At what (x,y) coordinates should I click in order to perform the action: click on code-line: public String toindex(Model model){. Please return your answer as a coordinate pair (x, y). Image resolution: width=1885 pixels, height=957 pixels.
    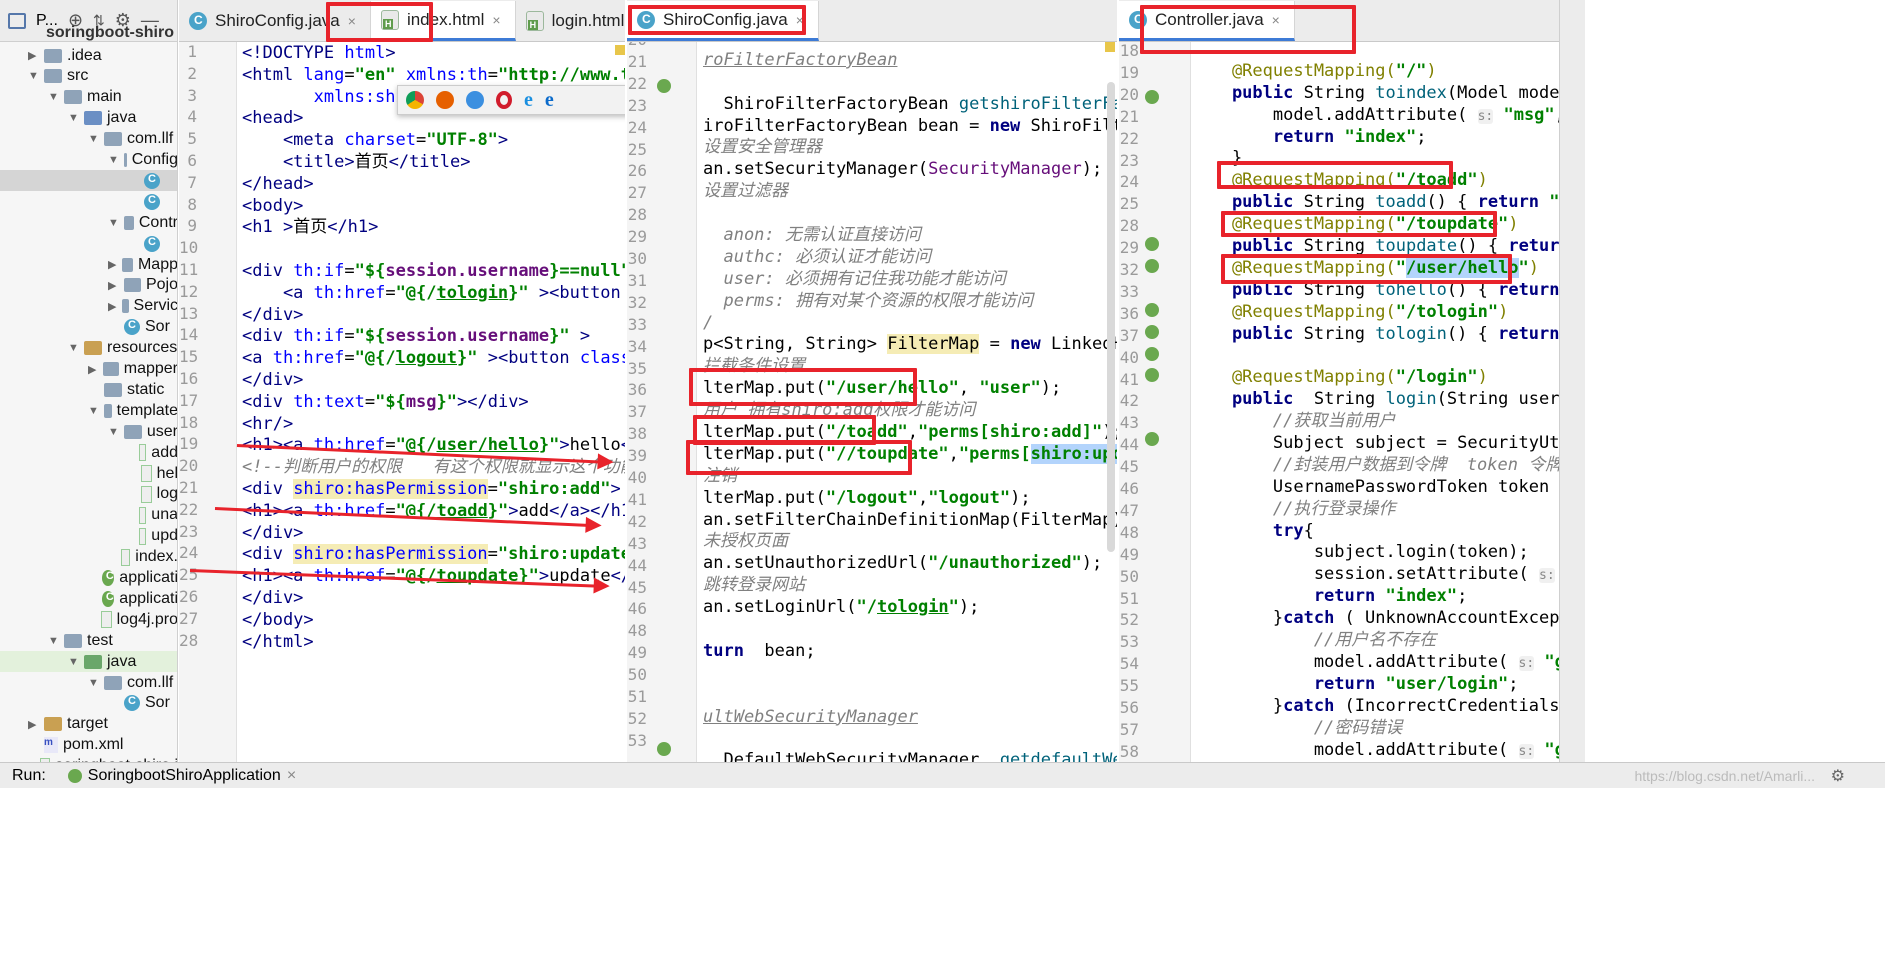
    Looking at the image, I should click on (1375, 94).